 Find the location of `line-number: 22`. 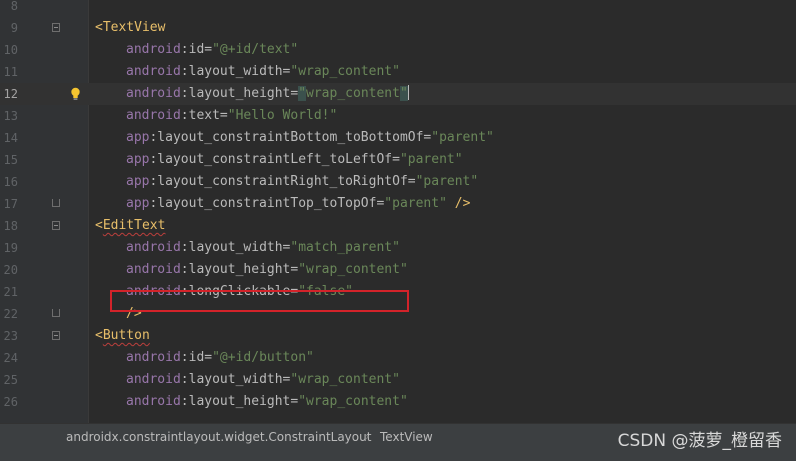

line-number: 22 is located at coordinates (10, 314).